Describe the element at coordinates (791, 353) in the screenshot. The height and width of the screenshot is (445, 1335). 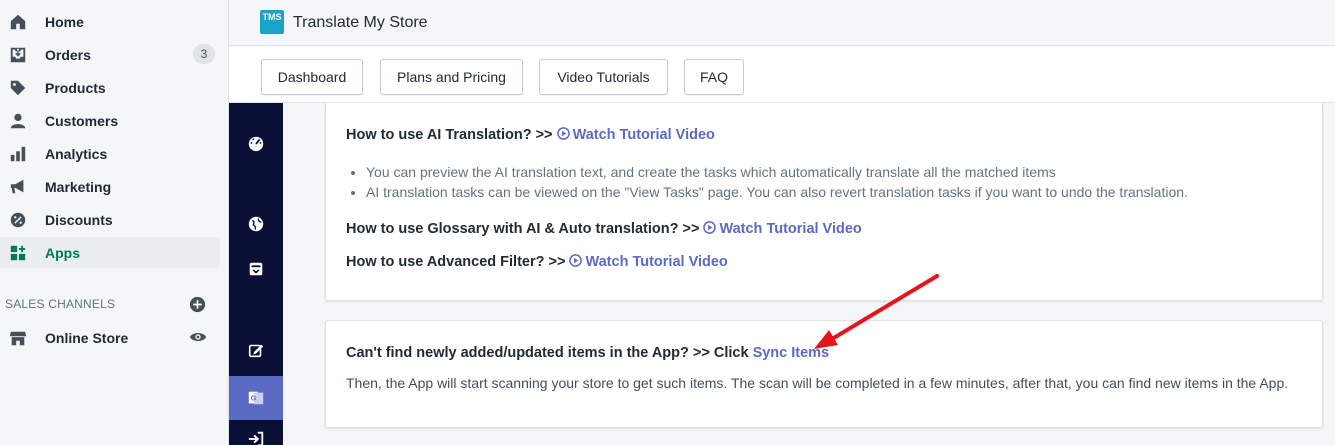
I see `sync-items-link: Sync Items` at that location.